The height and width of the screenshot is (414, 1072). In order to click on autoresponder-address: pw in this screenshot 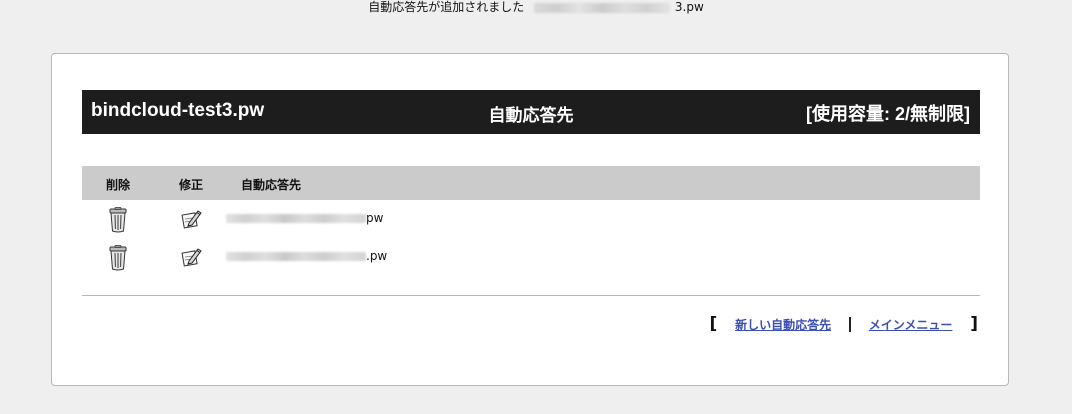, I will do `click(304, 218)`.